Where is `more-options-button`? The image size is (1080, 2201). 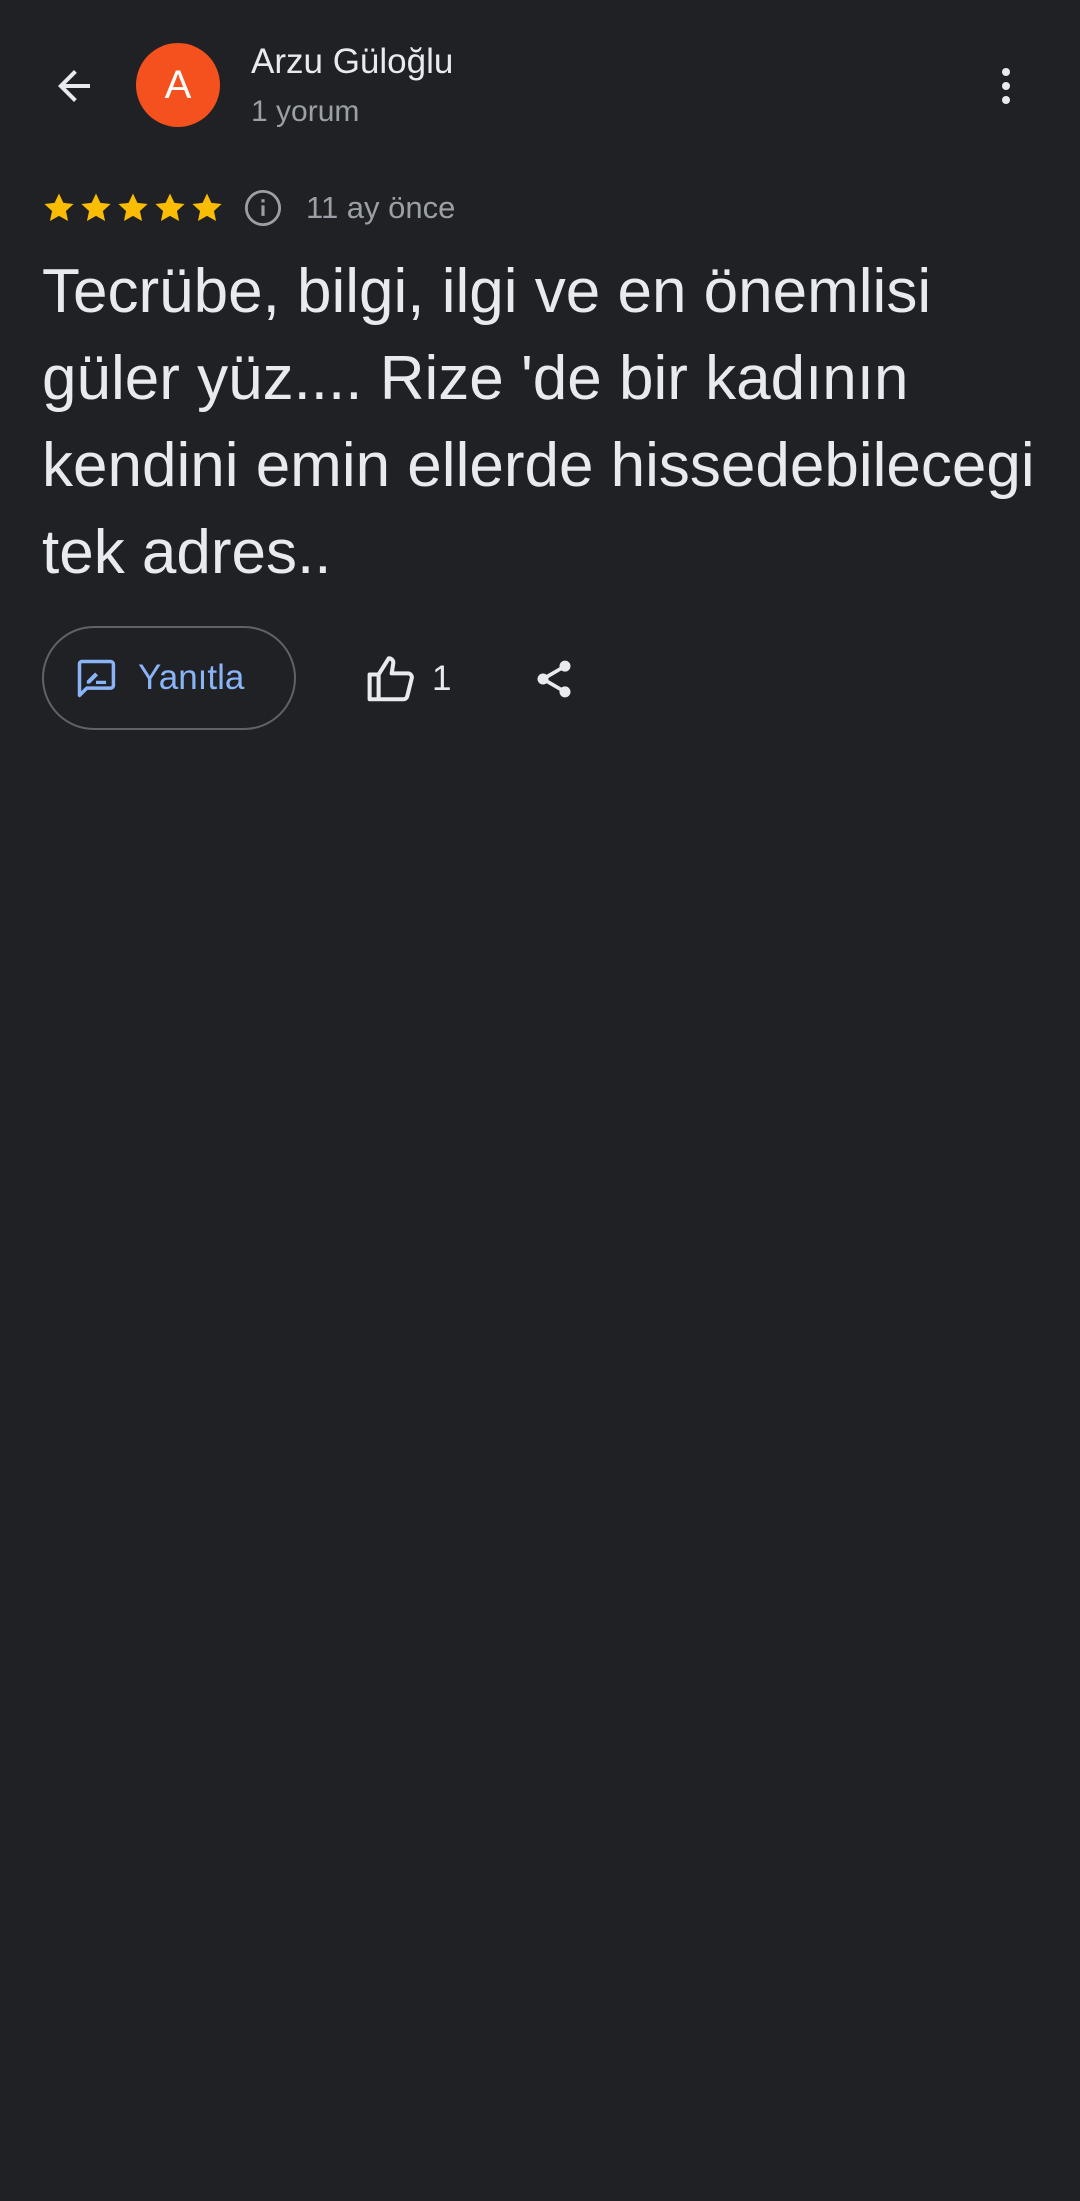 more-options-button is located at coordinates (1006, 86).